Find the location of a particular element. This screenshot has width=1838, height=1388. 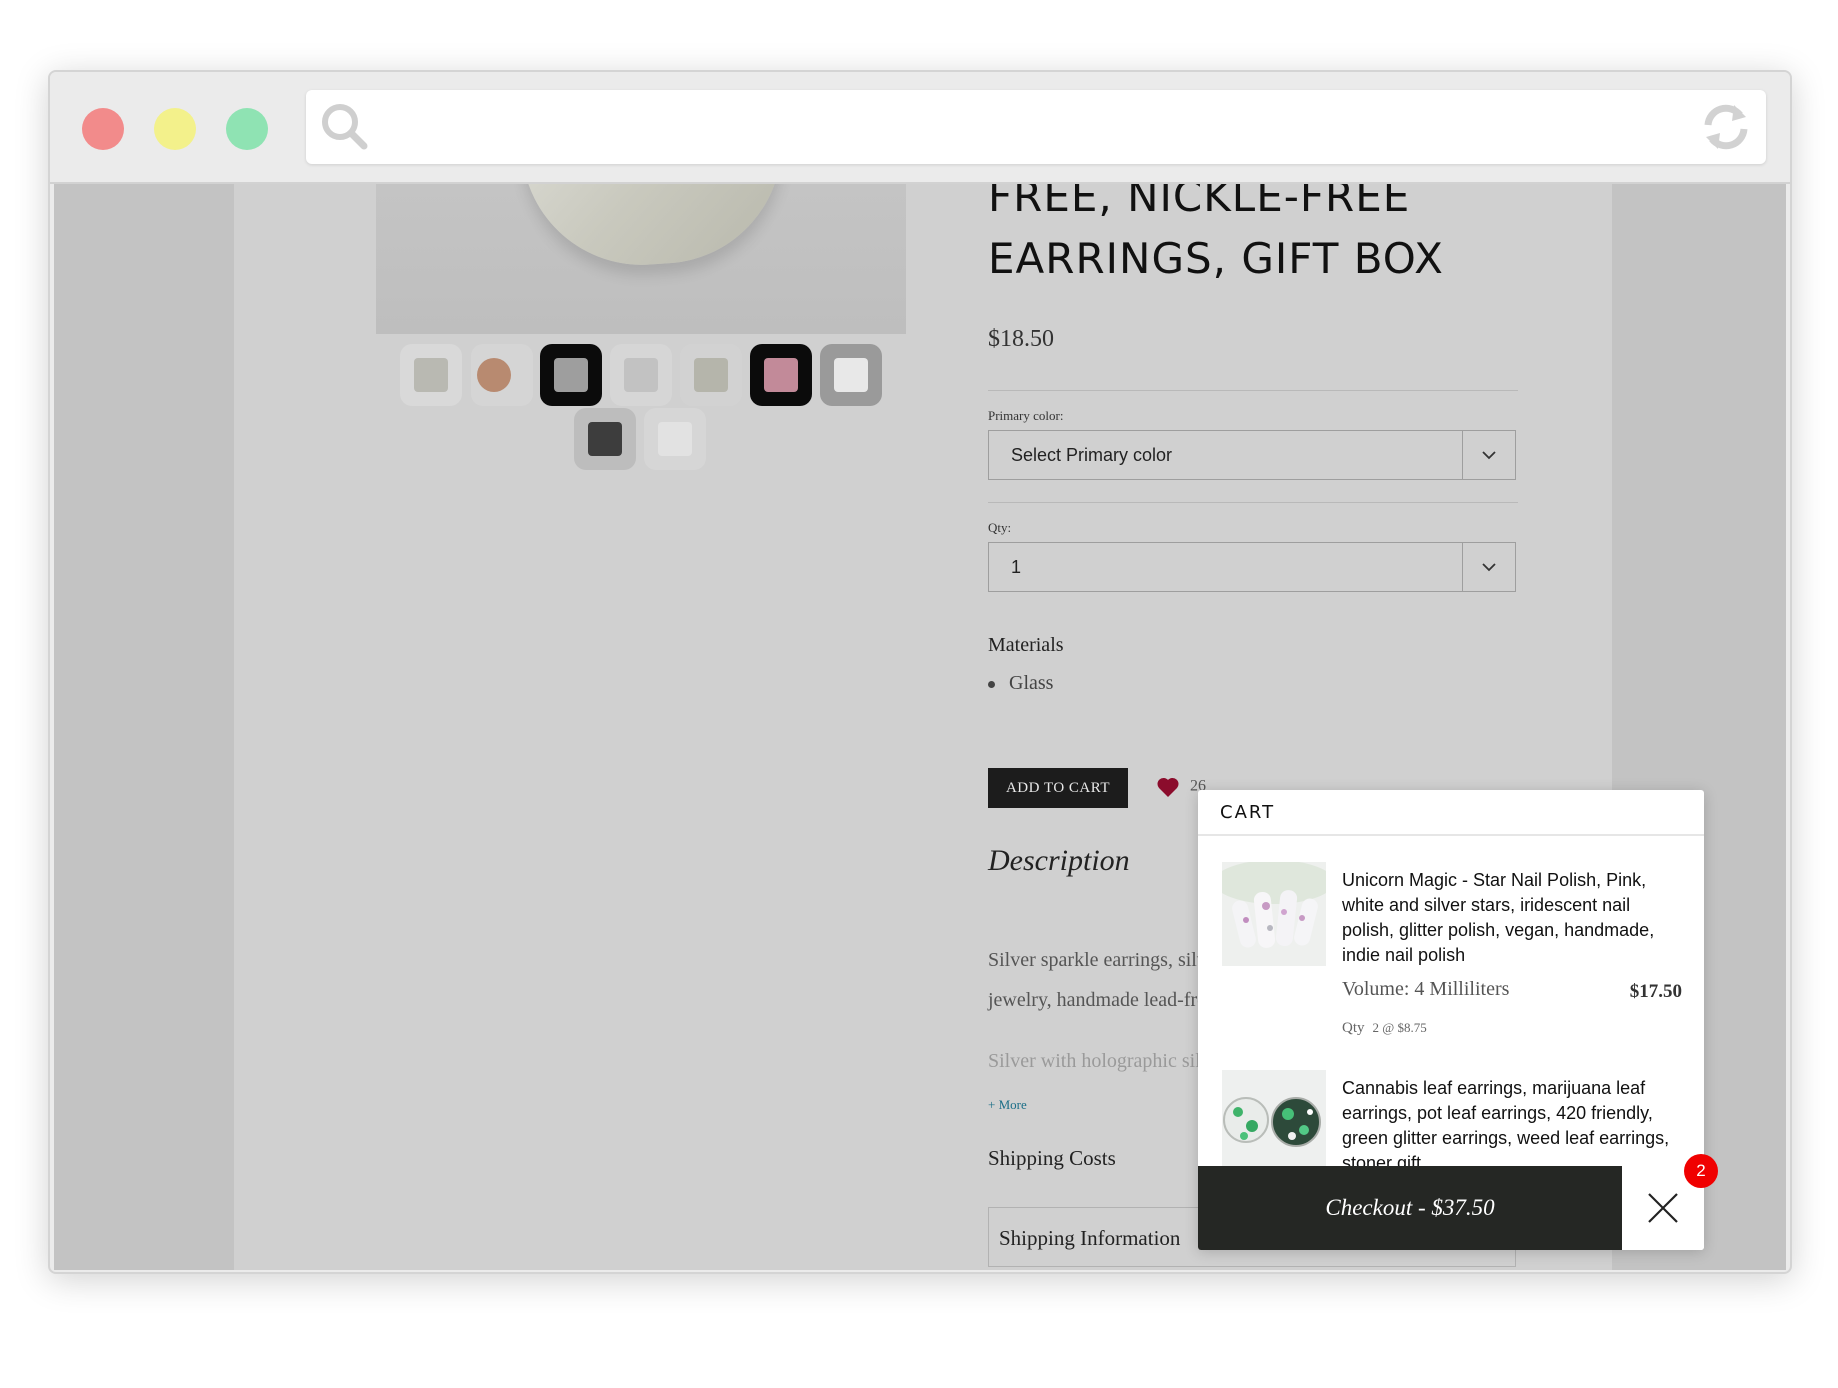

material-item: Glass is located at coordinates (1020, 683).